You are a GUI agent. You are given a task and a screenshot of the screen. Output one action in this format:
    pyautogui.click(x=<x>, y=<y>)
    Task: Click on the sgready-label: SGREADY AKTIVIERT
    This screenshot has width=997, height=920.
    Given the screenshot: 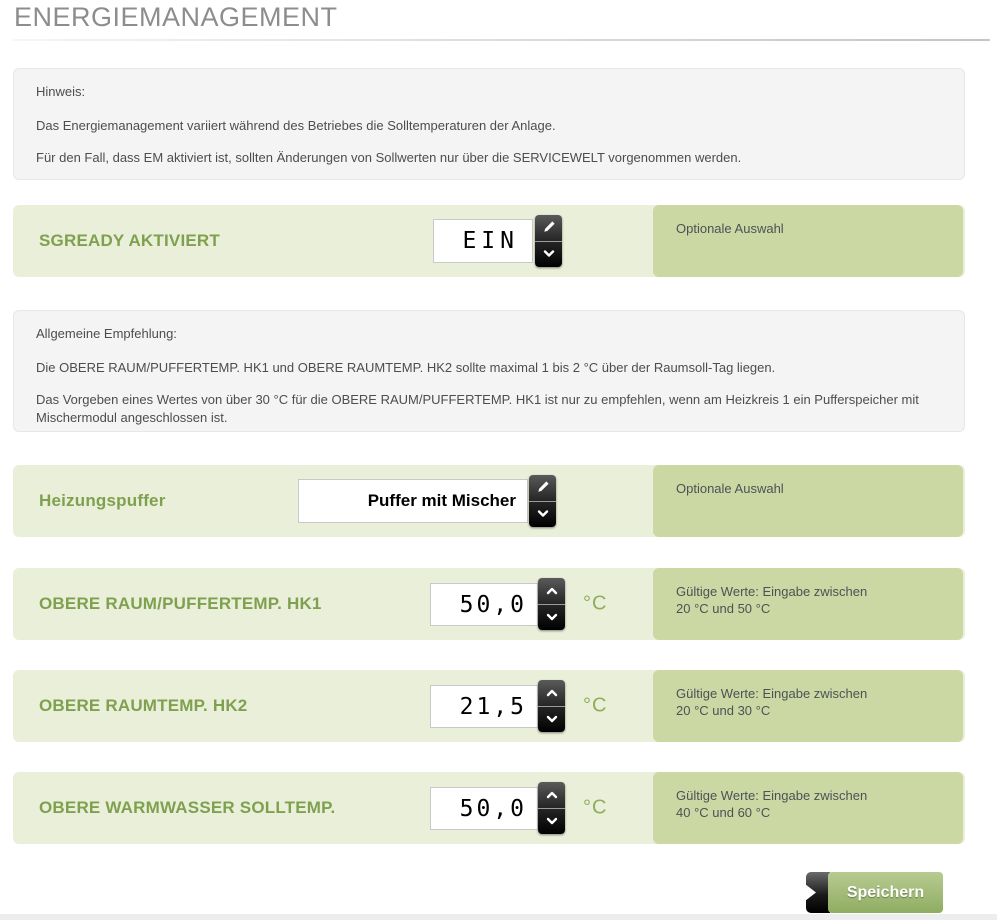 What is the action you would take?
    pyautogui.click(x=129, y=240)
    